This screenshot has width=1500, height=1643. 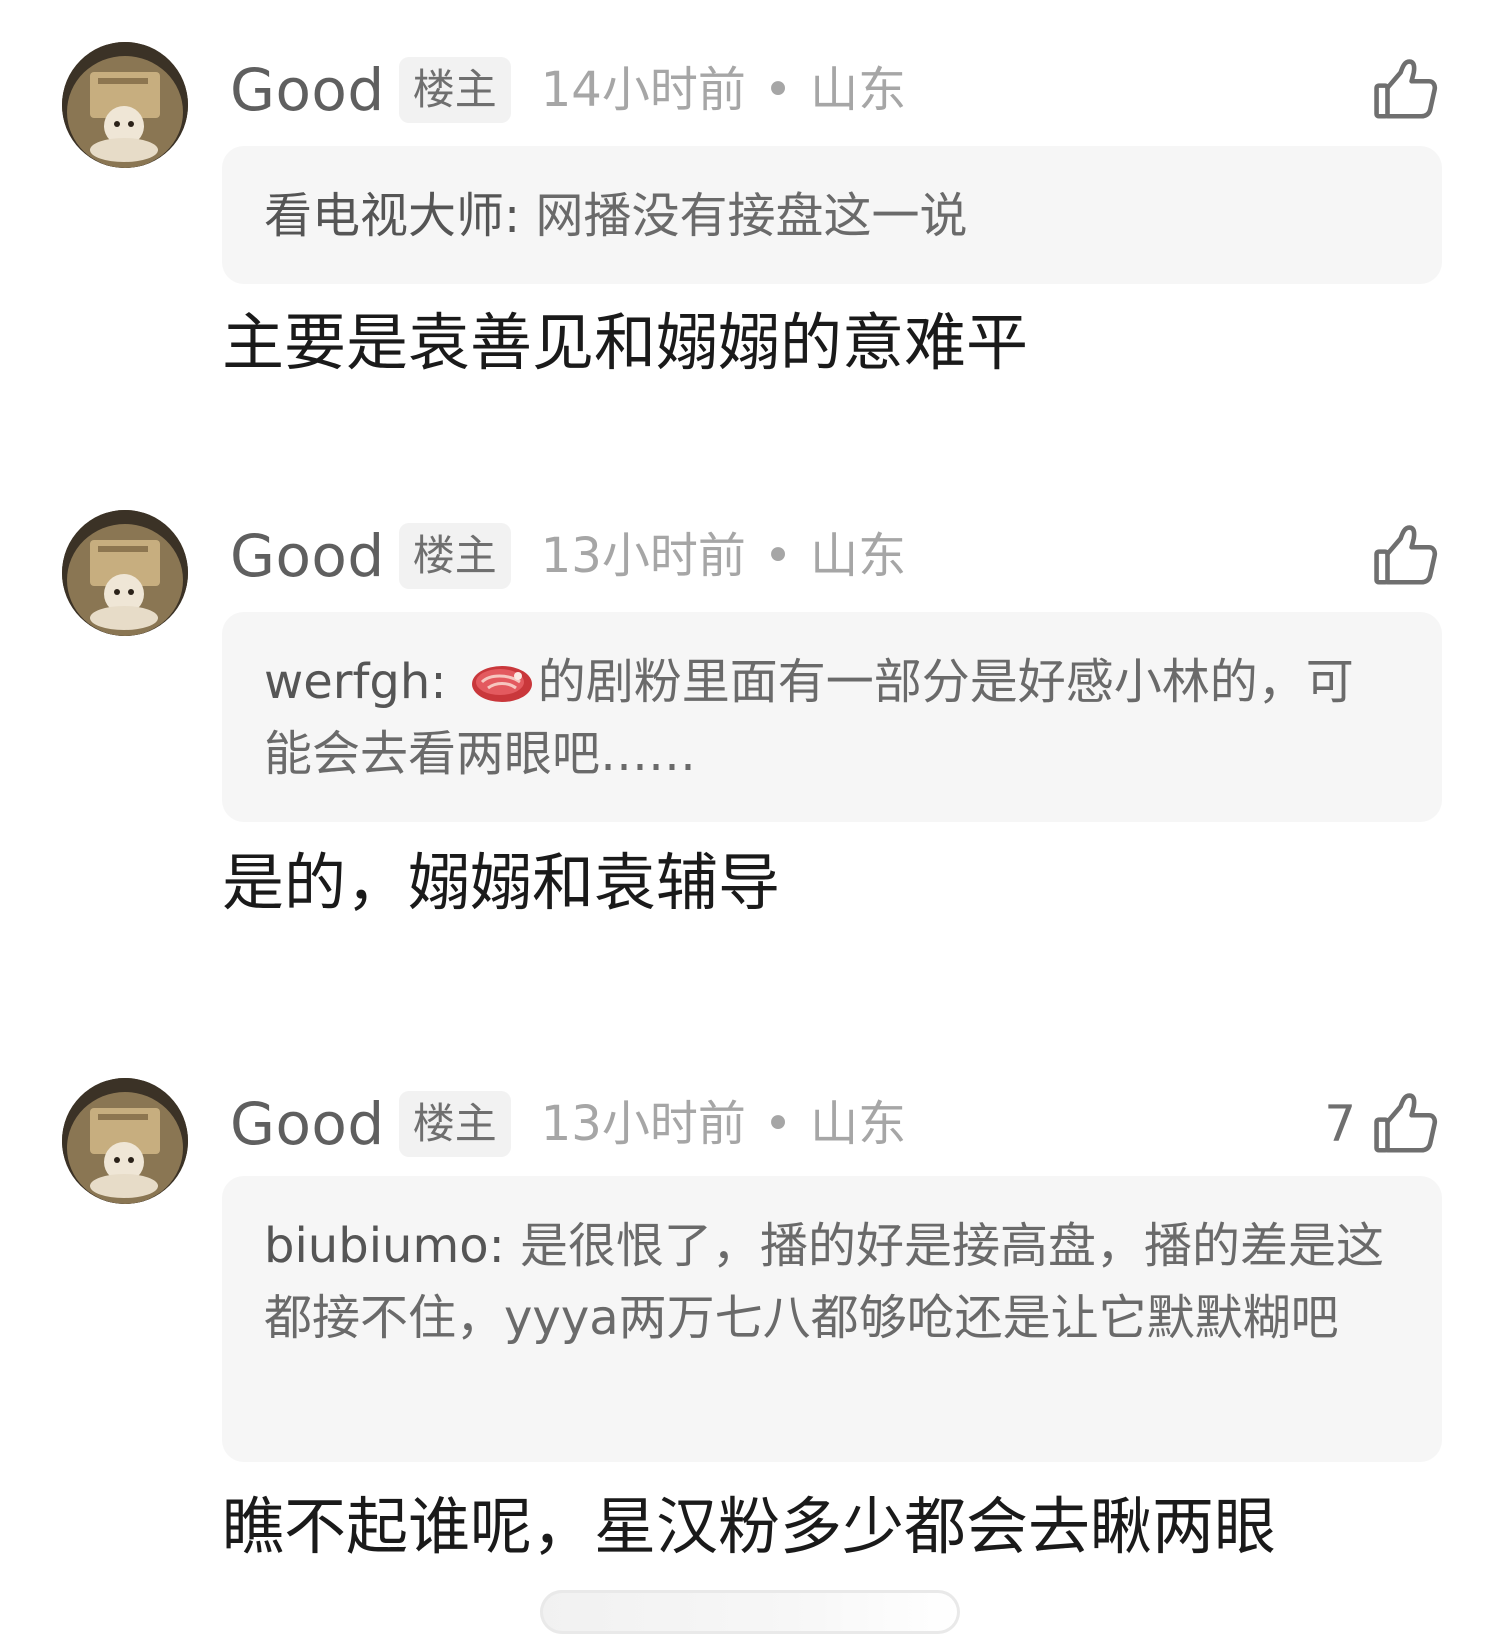 What do you see at coordinates (749, 1526) in the screenshot?
I see `reply-text: 瞧不起谁呢，星汉粉多少都会去瞅两眼` at bounding box center [749, 1526].